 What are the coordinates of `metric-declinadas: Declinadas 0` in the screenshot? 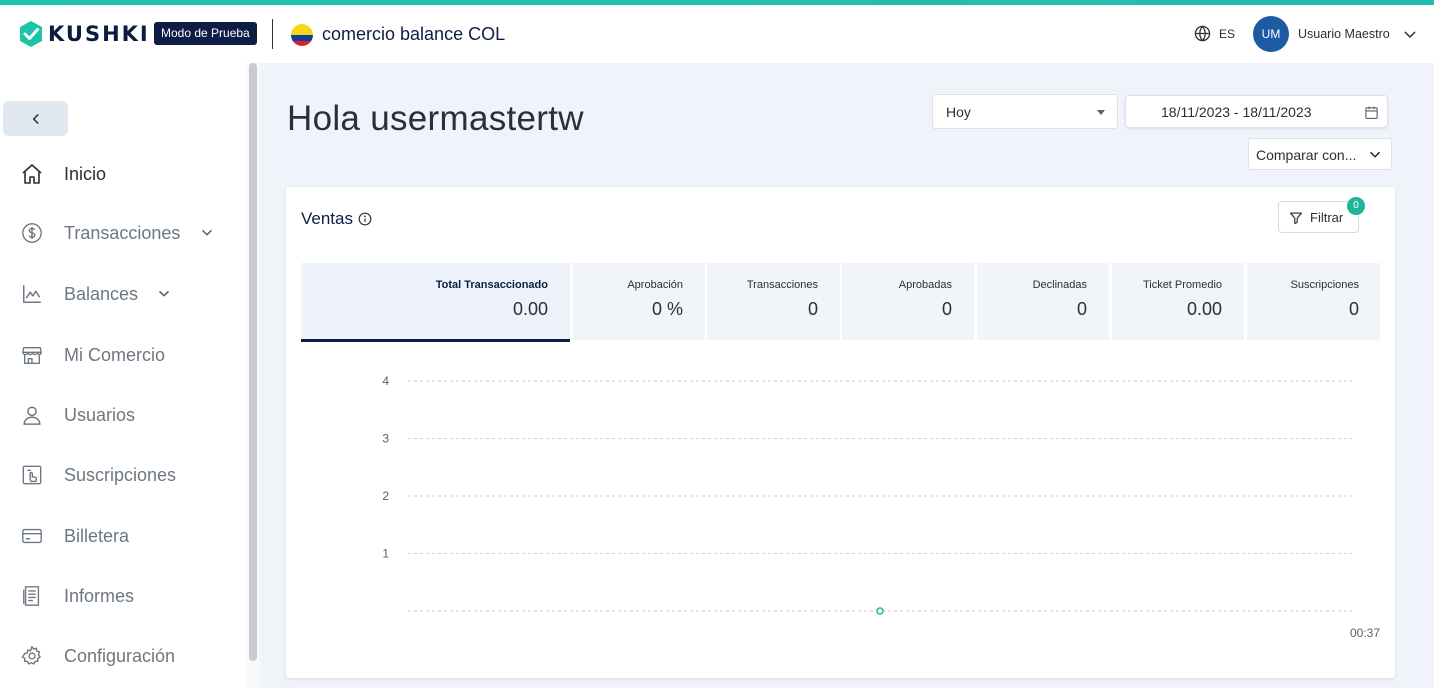 It's located at (1043, 301).